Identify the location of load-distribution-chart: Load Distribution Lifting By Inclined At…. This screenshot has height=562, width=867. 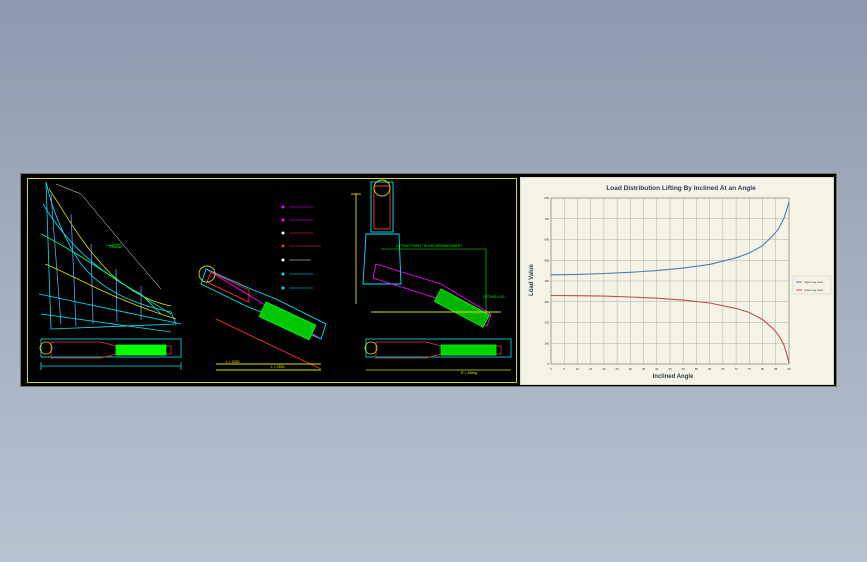
(680, 282).